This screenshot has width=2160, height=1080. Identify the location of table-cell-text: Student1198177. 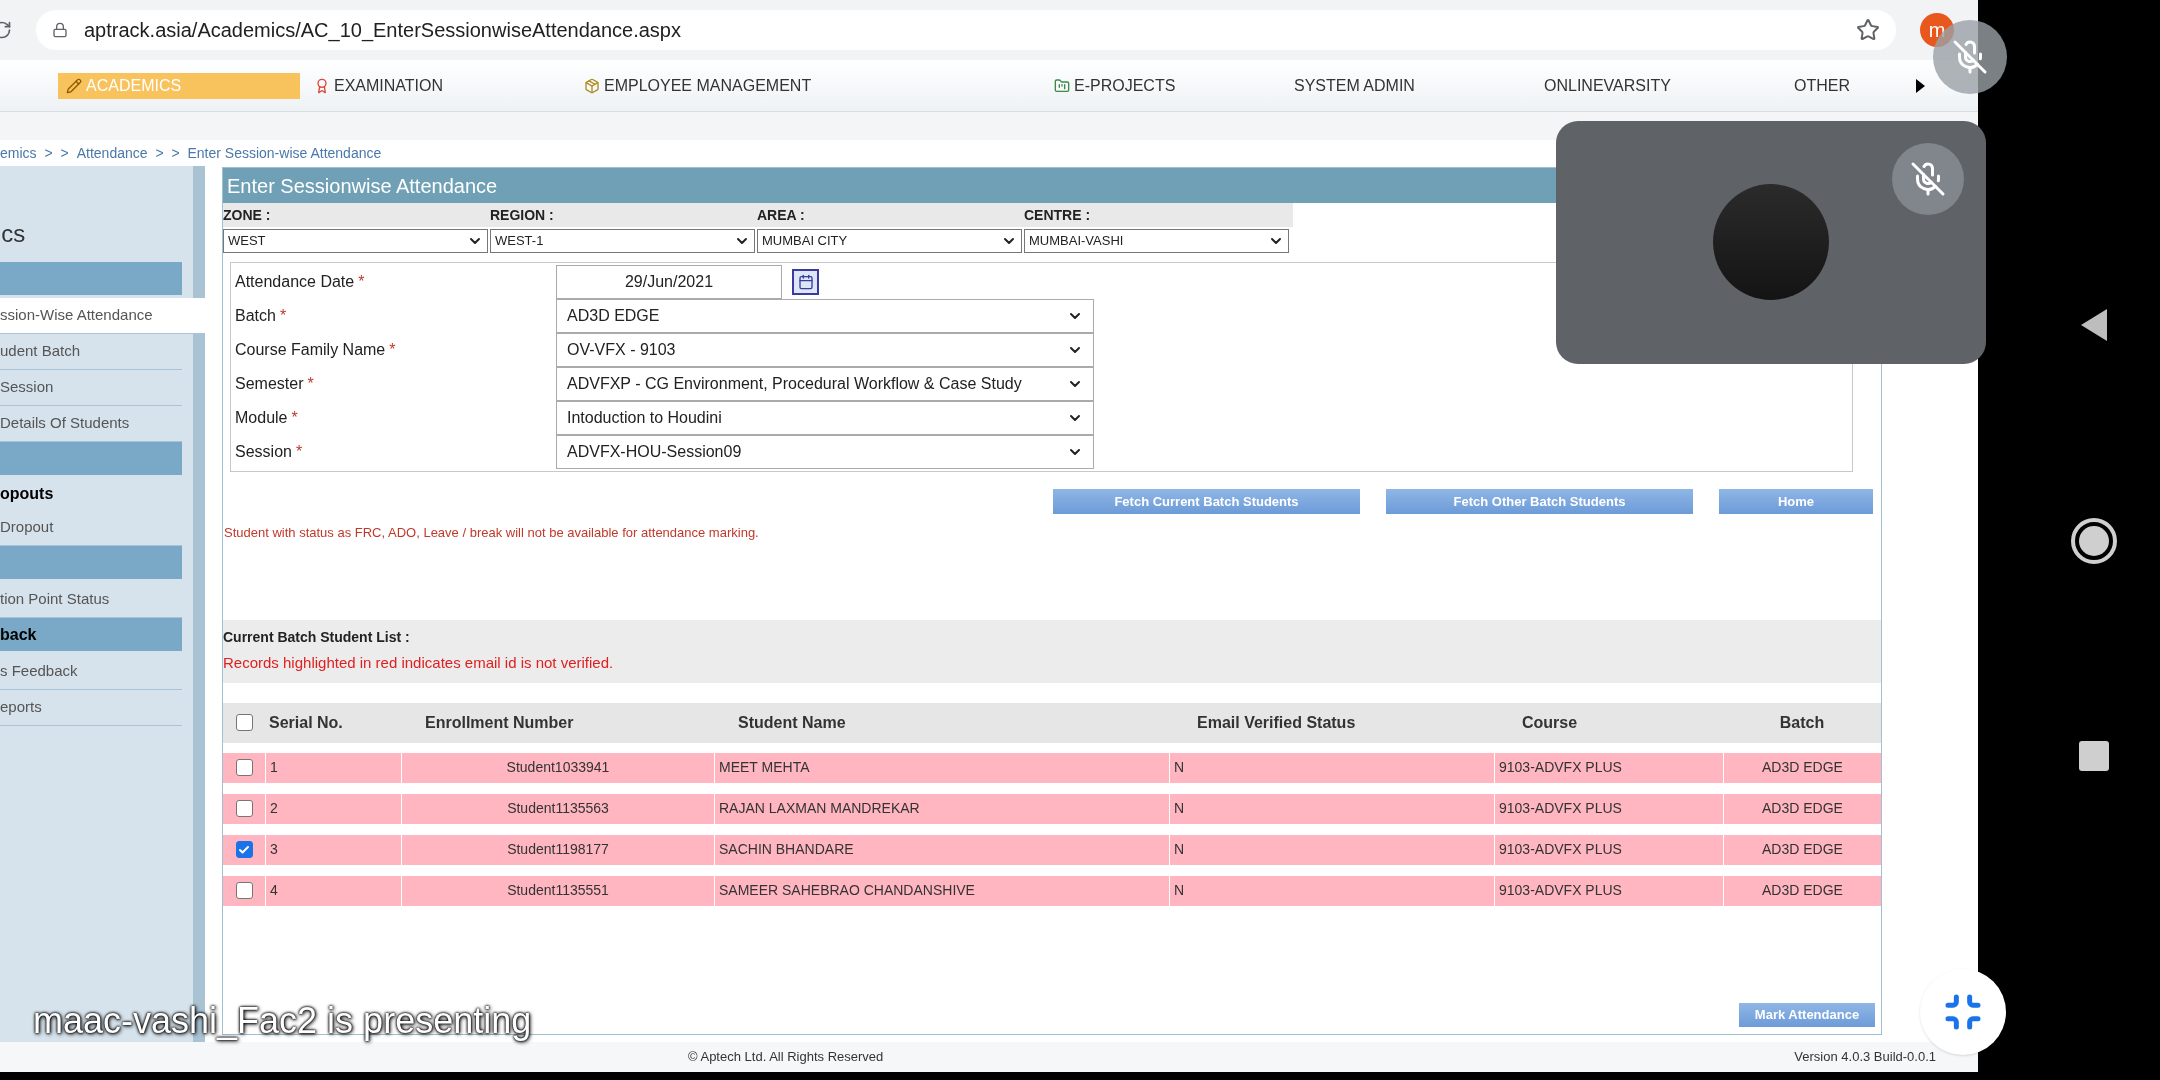
(558, 849).